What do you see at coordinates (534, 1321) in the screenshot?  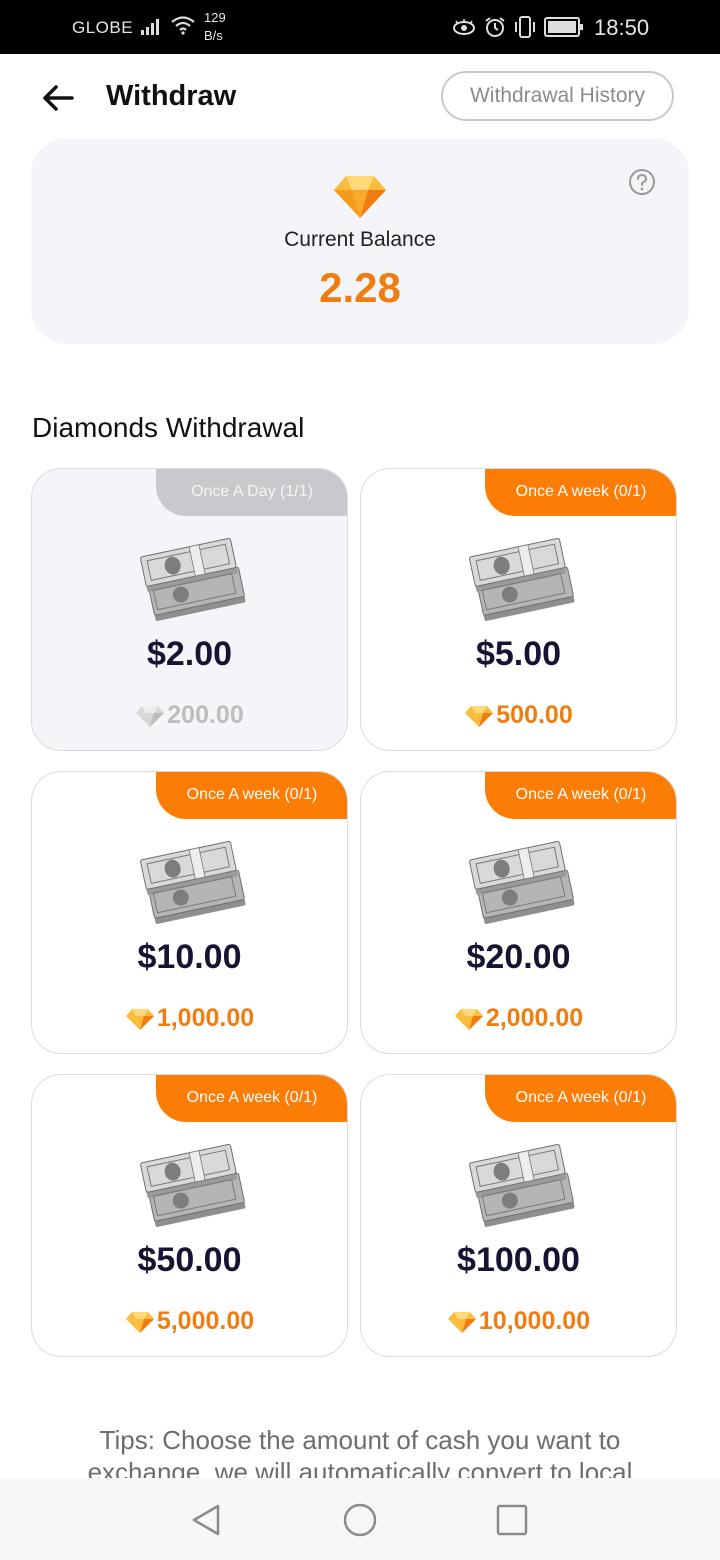 I see `diamond-cost-value: 10,000.00` at bounding box center [534, 1321].